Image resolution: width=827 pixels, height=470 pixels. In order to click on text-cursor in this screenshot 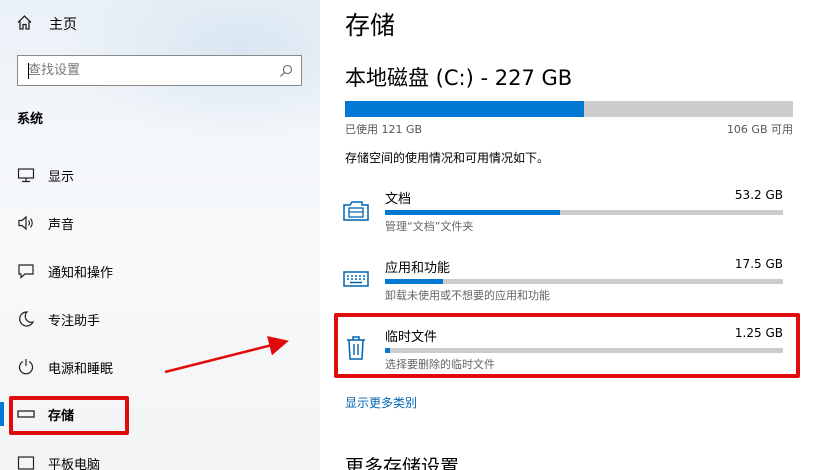, I will do `click(28, 71)`.